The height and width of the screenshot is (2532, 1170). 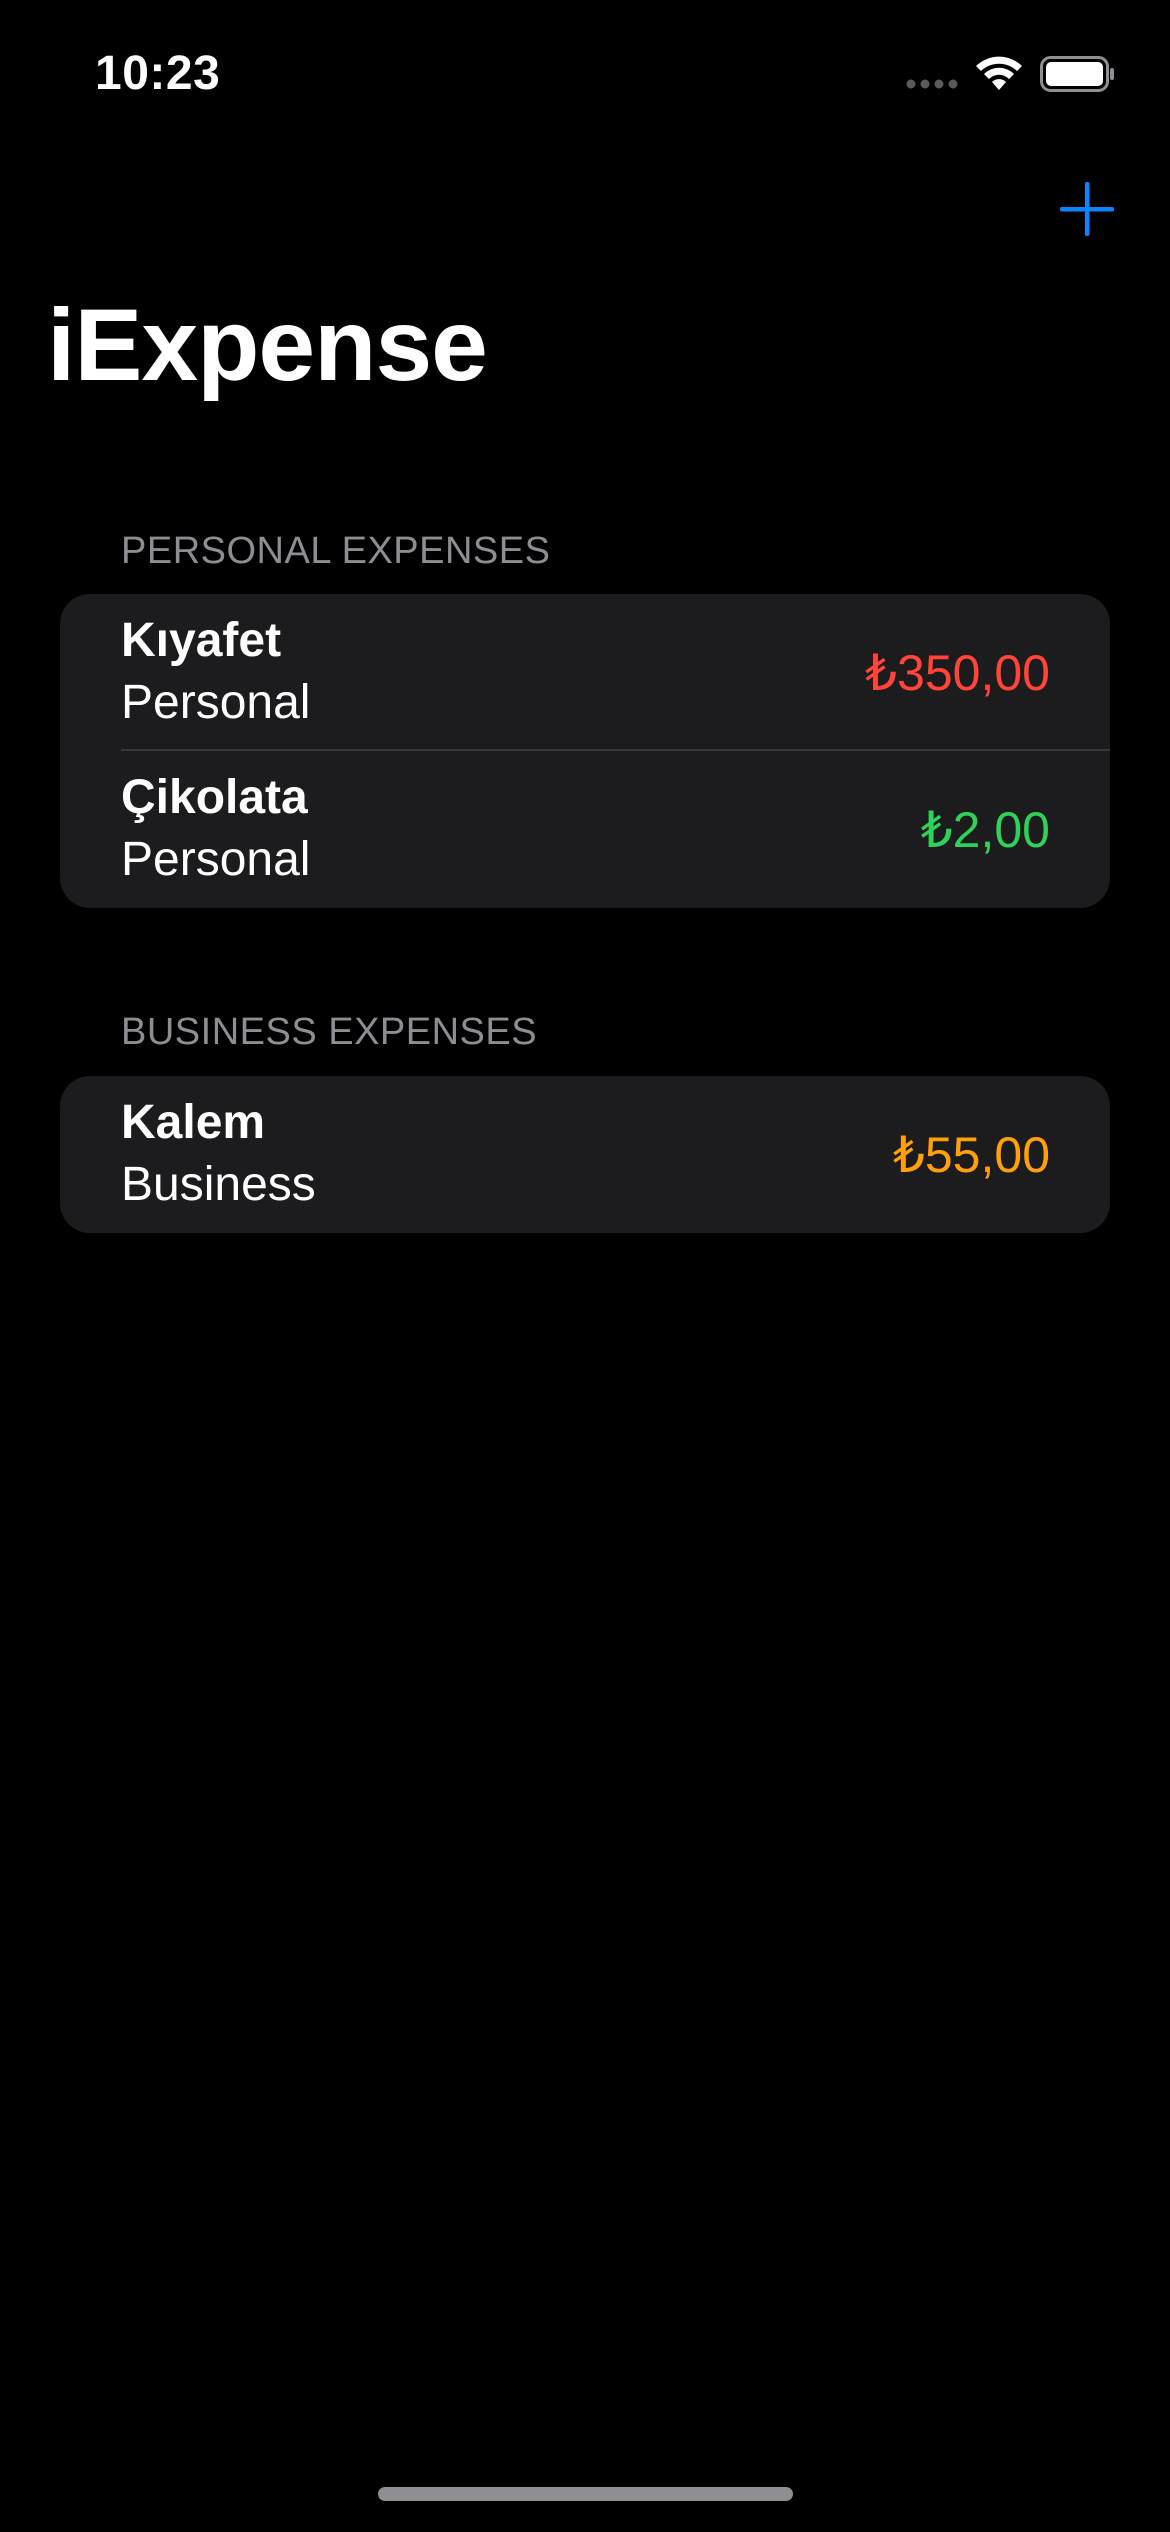 What do you see at coordinates (329, 1032) in the screenshot?
I see `section-header-business: BUSINESS EXPENSES` at bounding box center [329, 1032].